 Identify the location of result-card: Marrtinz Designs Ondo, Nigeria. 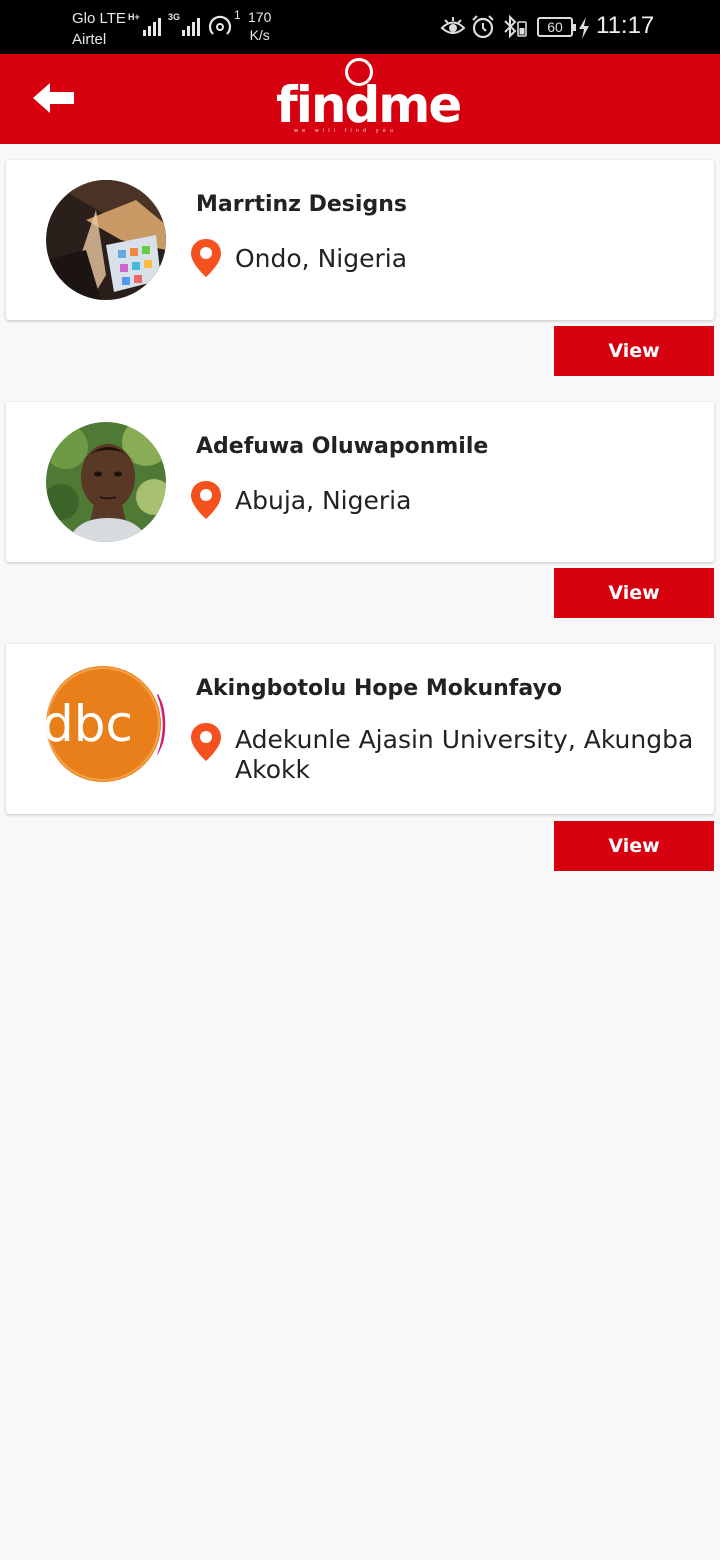
(360, 240).